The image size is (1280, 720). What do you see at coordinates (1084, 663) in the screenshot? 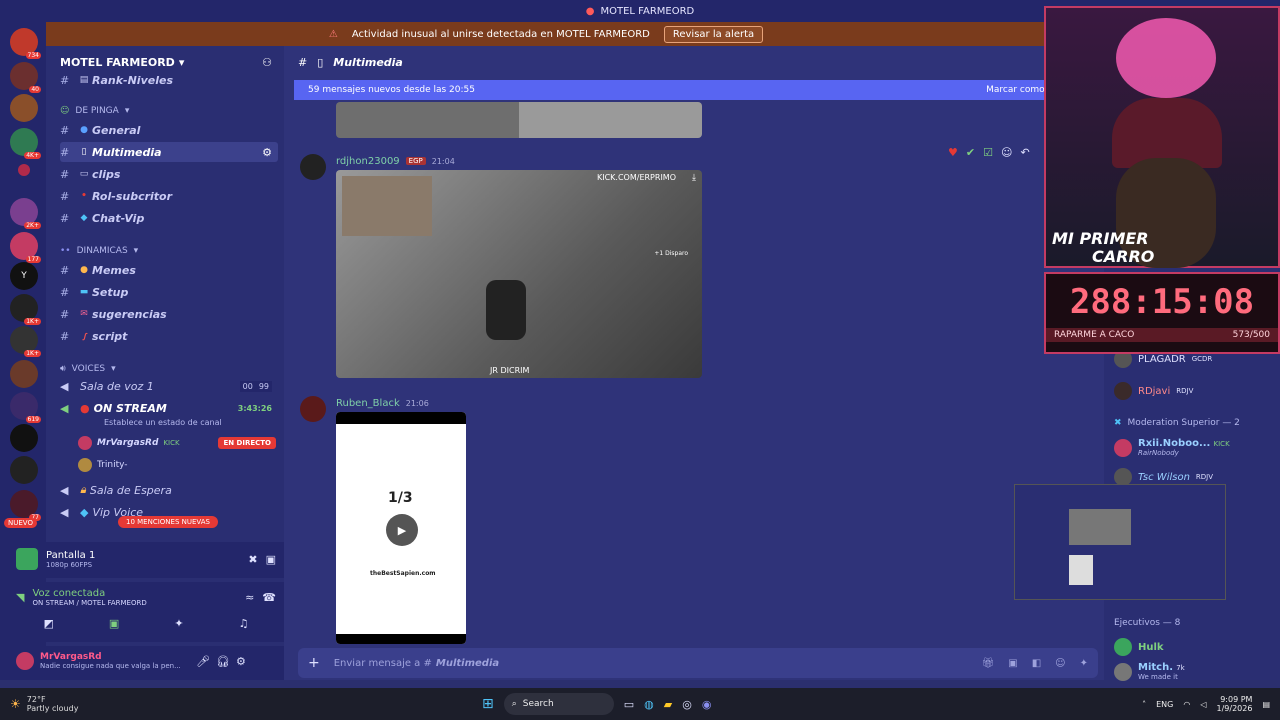
I see `apps-icon: ✦` at bounding box center [1084, 663].